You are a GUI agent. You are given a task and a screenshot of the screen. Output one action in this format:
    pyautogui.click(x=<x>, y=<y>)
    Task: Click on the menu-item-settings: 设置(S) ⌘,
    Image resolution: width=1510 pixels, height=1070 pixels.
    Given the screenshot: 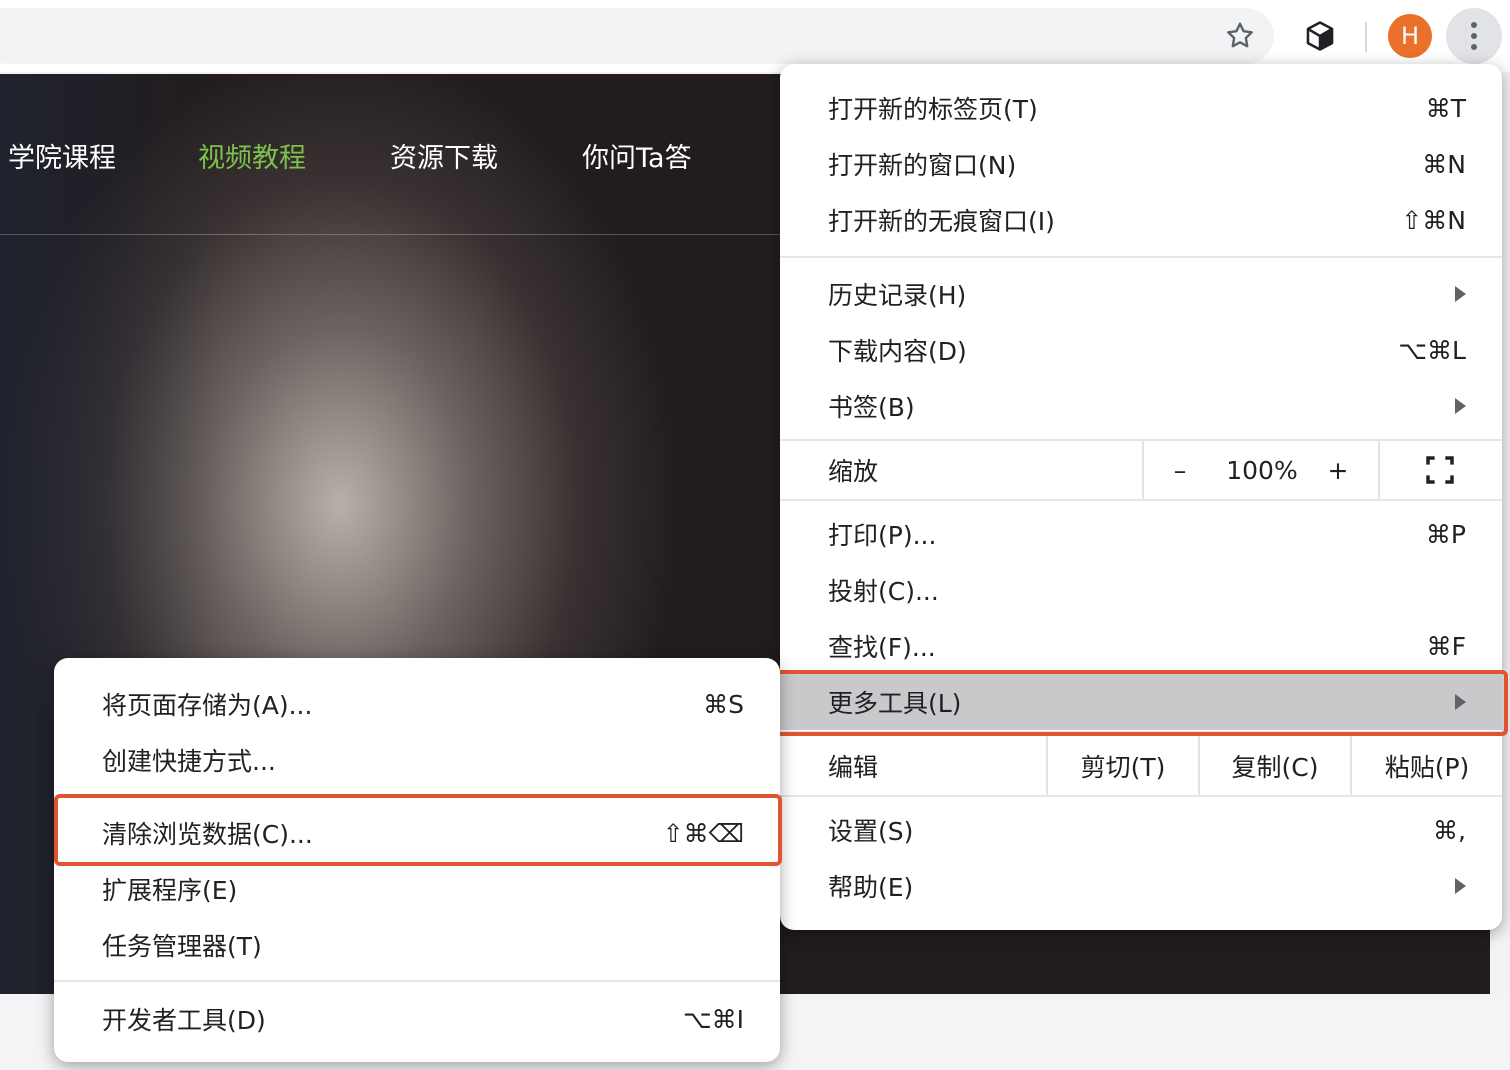 What is the action you would take?
    pyautogui.click(x=1141, y=830)
    